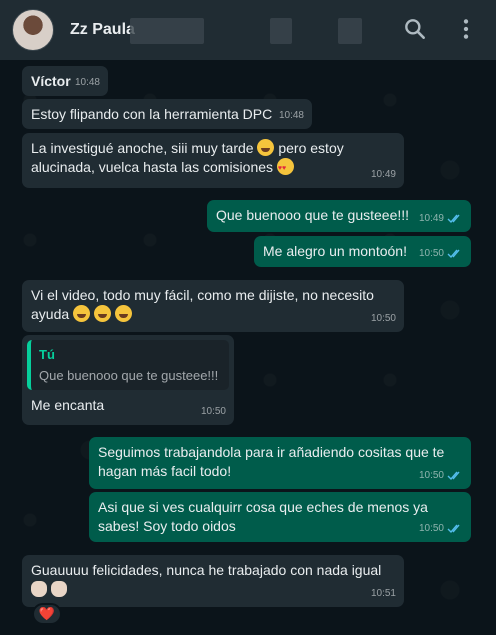 This screenshot has height=635, width=496. Describe the element at coordinates (142, 148) in the screenshot. I see `message-text: La investigué anoche, siii muy tarde` at that location.